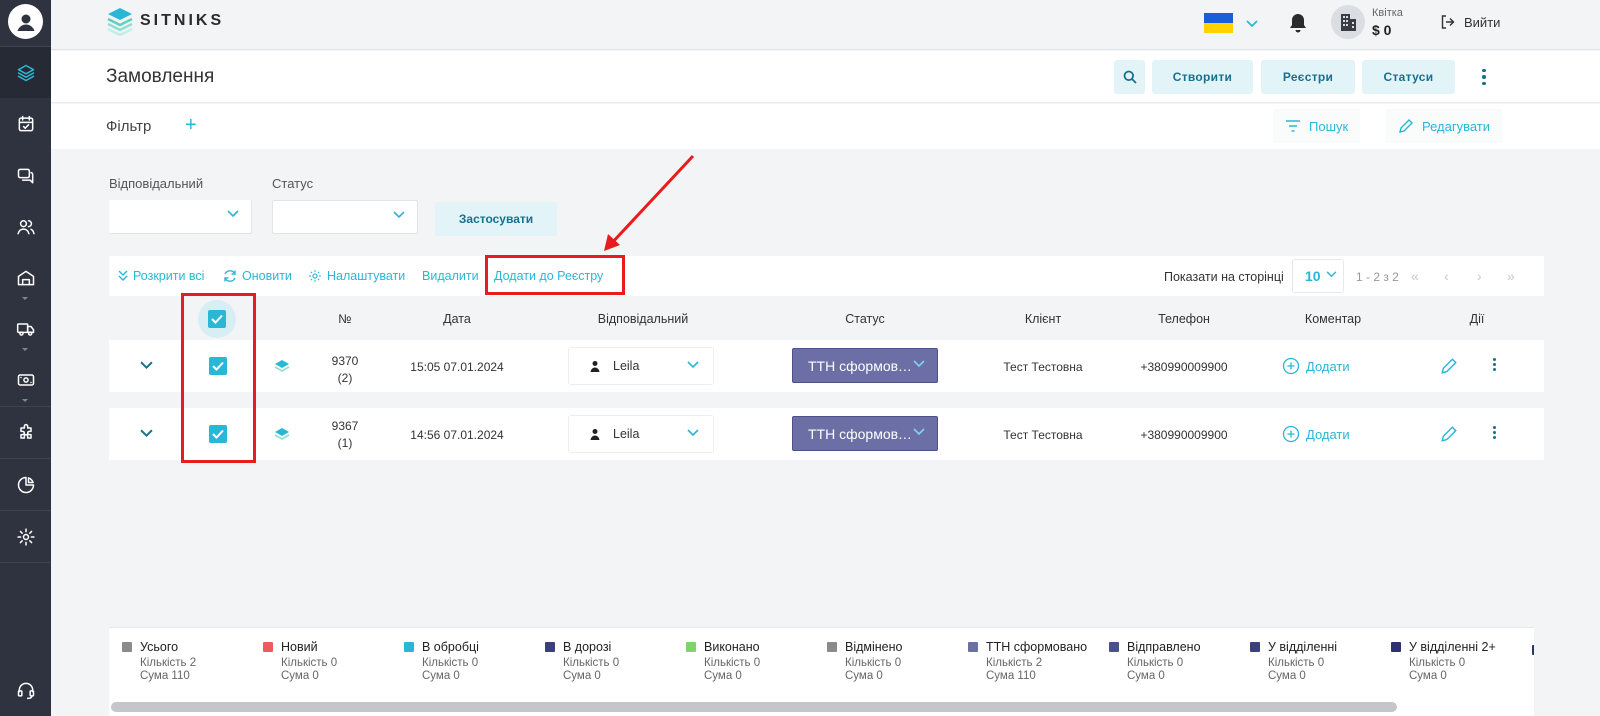 The width and height of the screenshot is (1600, 716). What do you see at coordinates (1382, 30) in the screenshot?
I see `account-balance: $ 0` at bounding box center [1382, 30].